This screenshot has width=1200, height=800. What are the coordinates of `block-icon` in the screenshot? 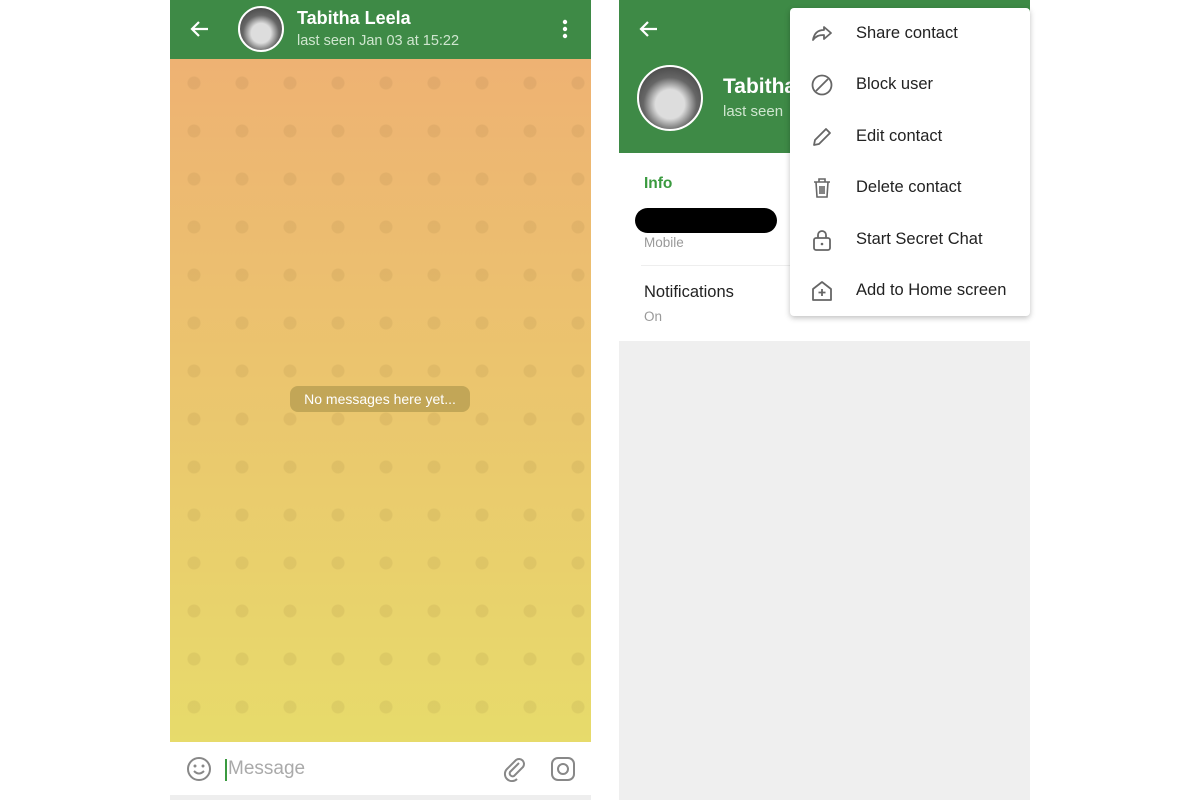 It's located at (822, 84).